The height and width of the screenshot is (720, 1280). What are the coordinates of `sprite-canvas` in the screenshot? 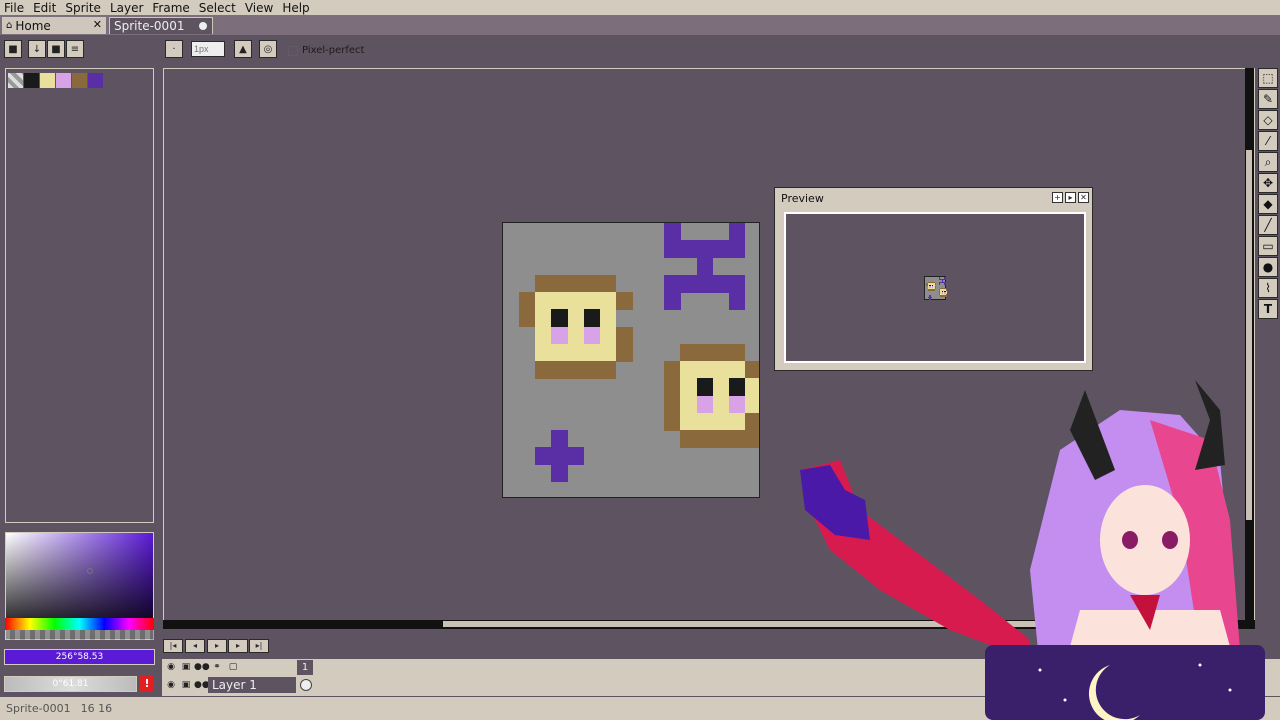 It's located at (631, 360).